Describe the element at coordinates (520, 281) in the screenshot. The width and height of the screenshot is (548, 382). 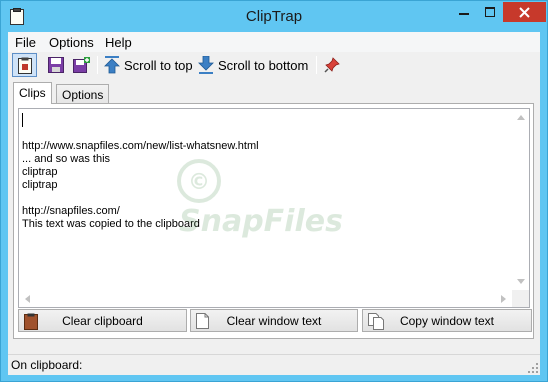
I see `scroll-down-arrow-icon` at that location.